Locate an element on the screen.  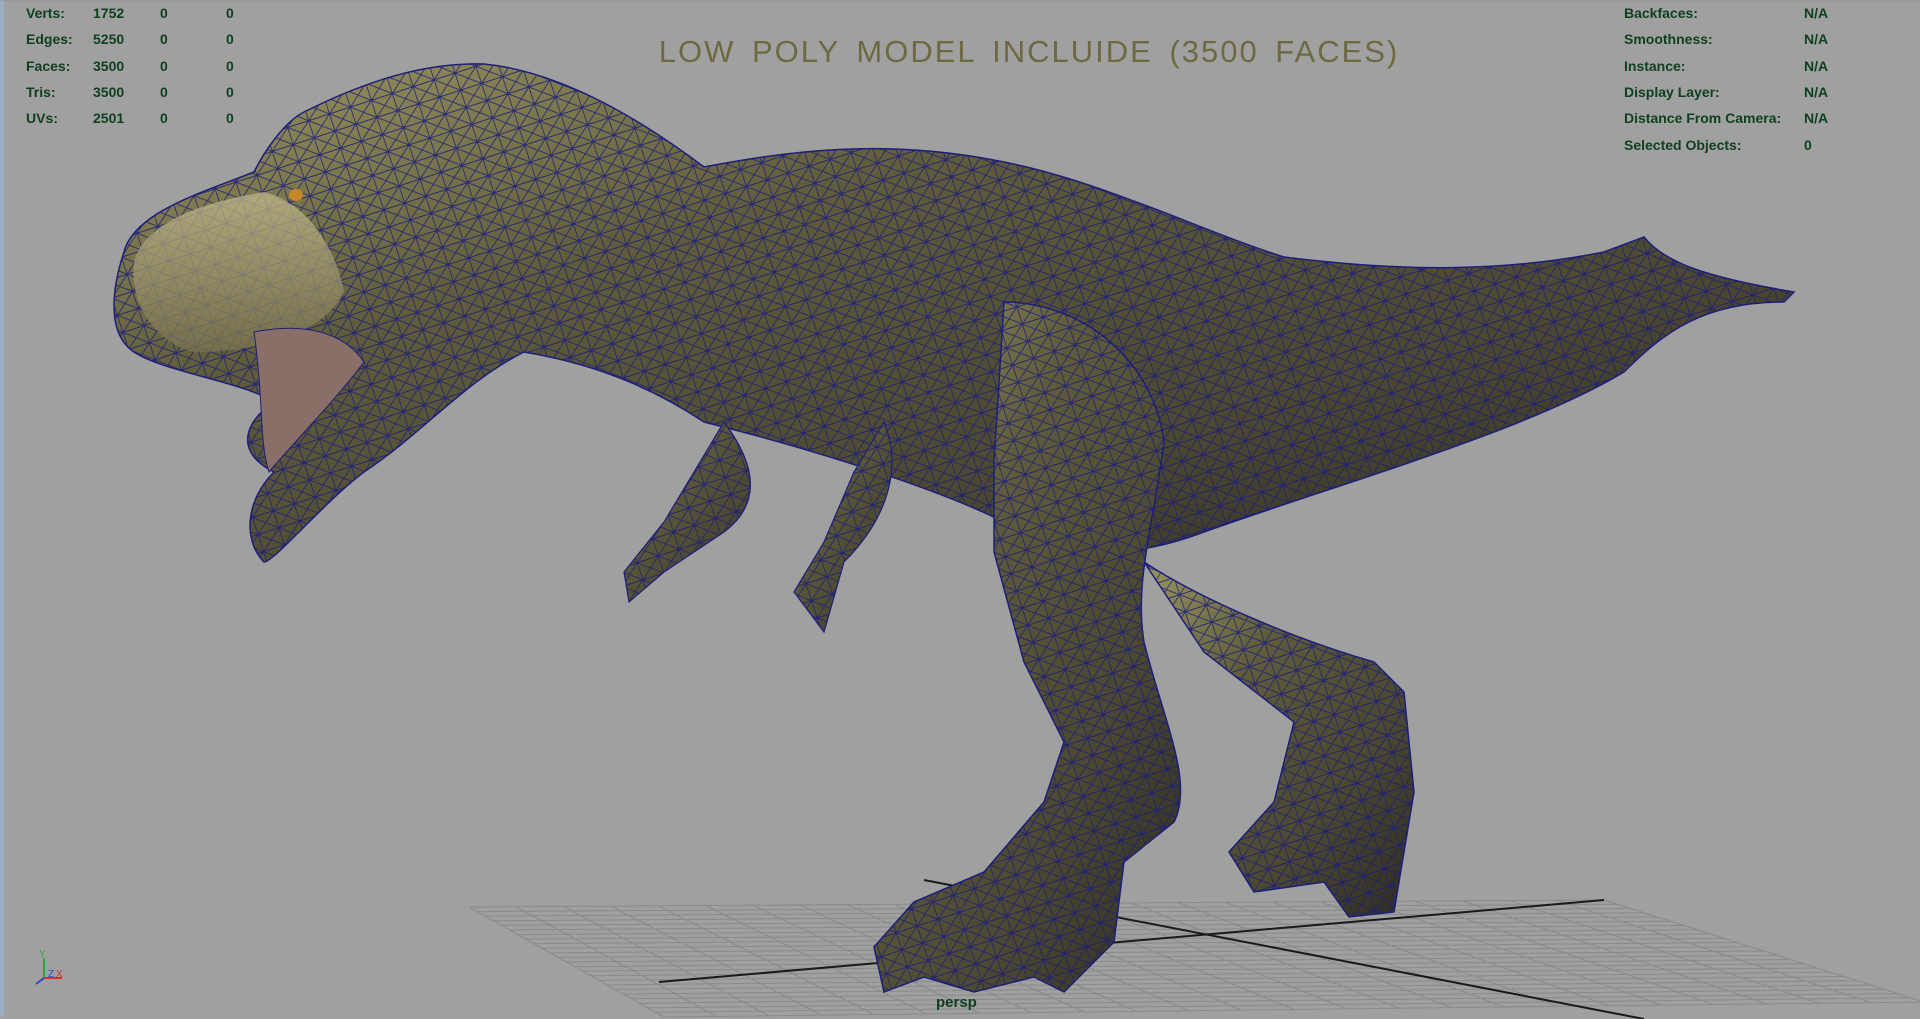
hud-value: 3500 is located at coordinates (109, 92).